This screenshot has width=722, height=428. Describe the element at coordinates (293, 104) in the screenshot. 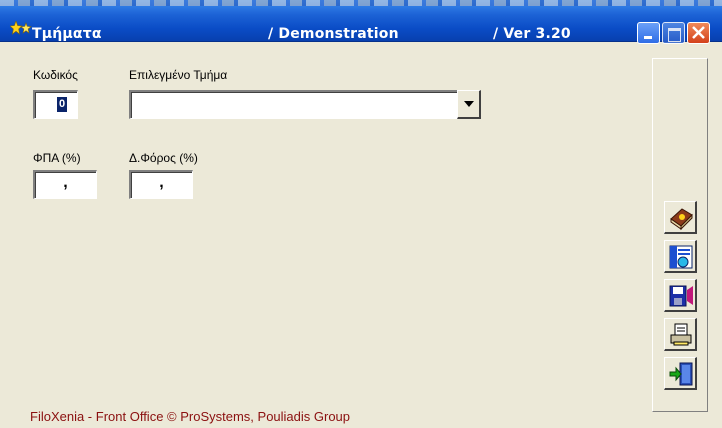

I see `department-combo` at that location.